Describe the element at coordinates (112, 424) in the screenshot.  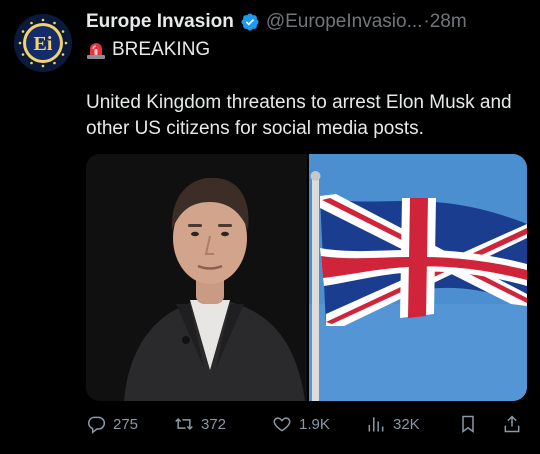
I see `reply-button: 275` at that location.